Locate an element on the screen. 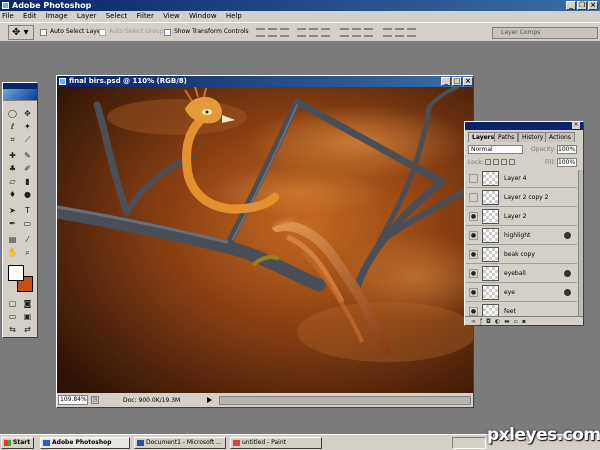 The height and width of the screenshot is (450, 600). standard-mode-icon: ▢ is located at coordinates (12, 303).